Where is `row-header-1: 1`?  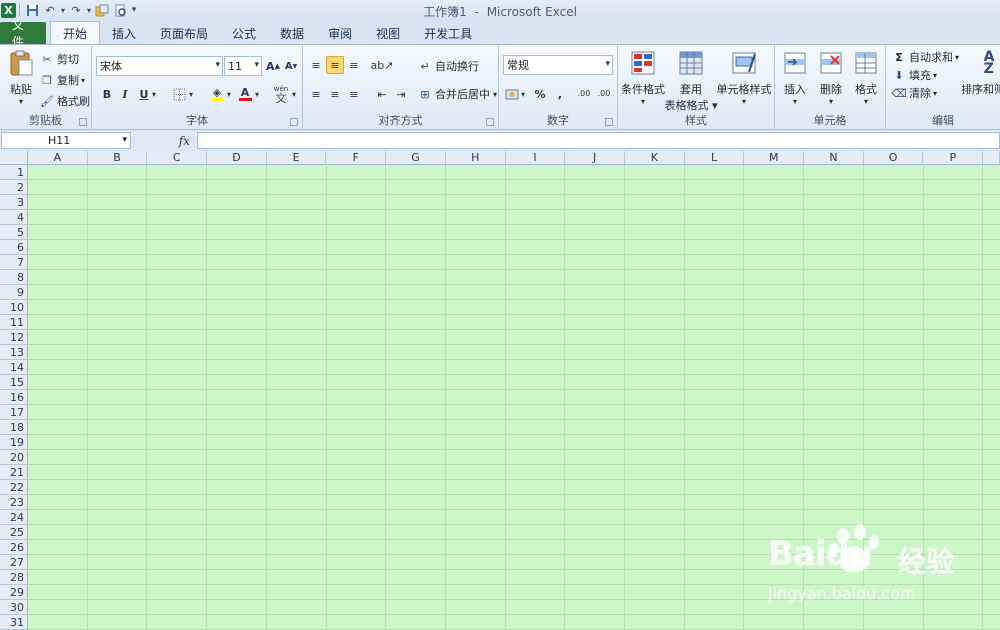
row-header-1: 1 is located at coordinates (14, 172).